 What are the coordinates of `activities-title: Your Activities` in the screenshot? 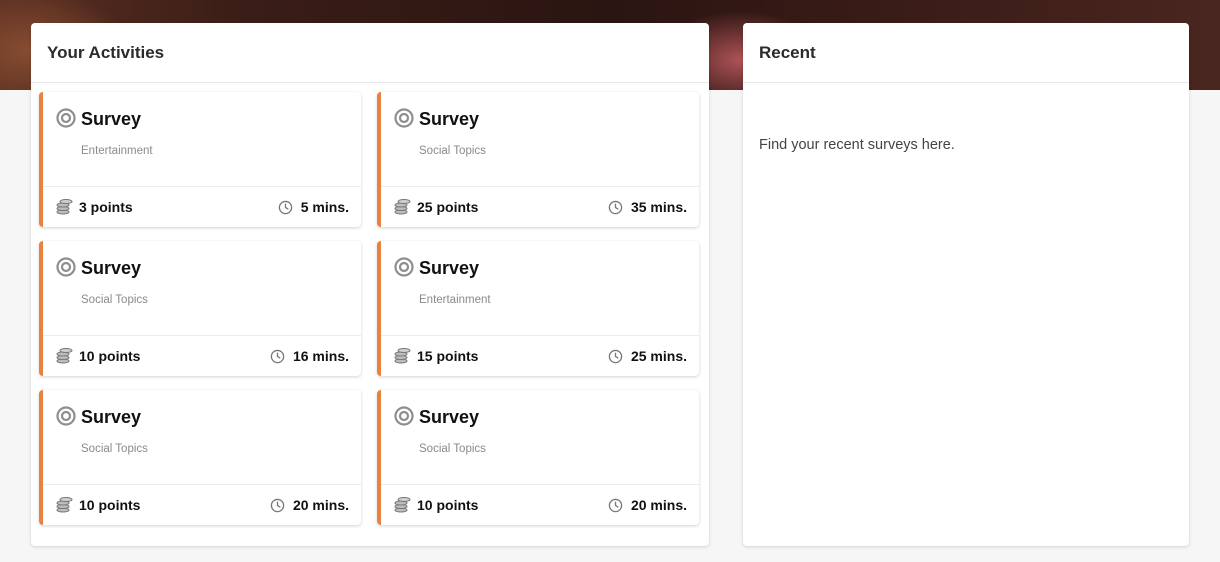 It's located at (370, 53).